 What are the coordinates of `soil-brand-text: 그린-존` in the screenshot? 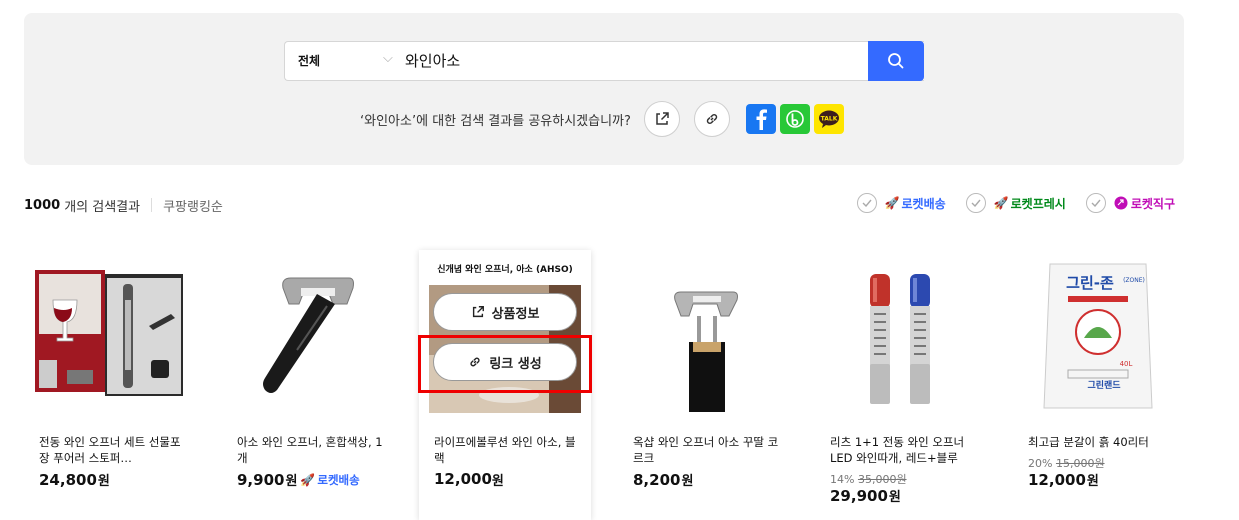 It's located at (1090, 283).